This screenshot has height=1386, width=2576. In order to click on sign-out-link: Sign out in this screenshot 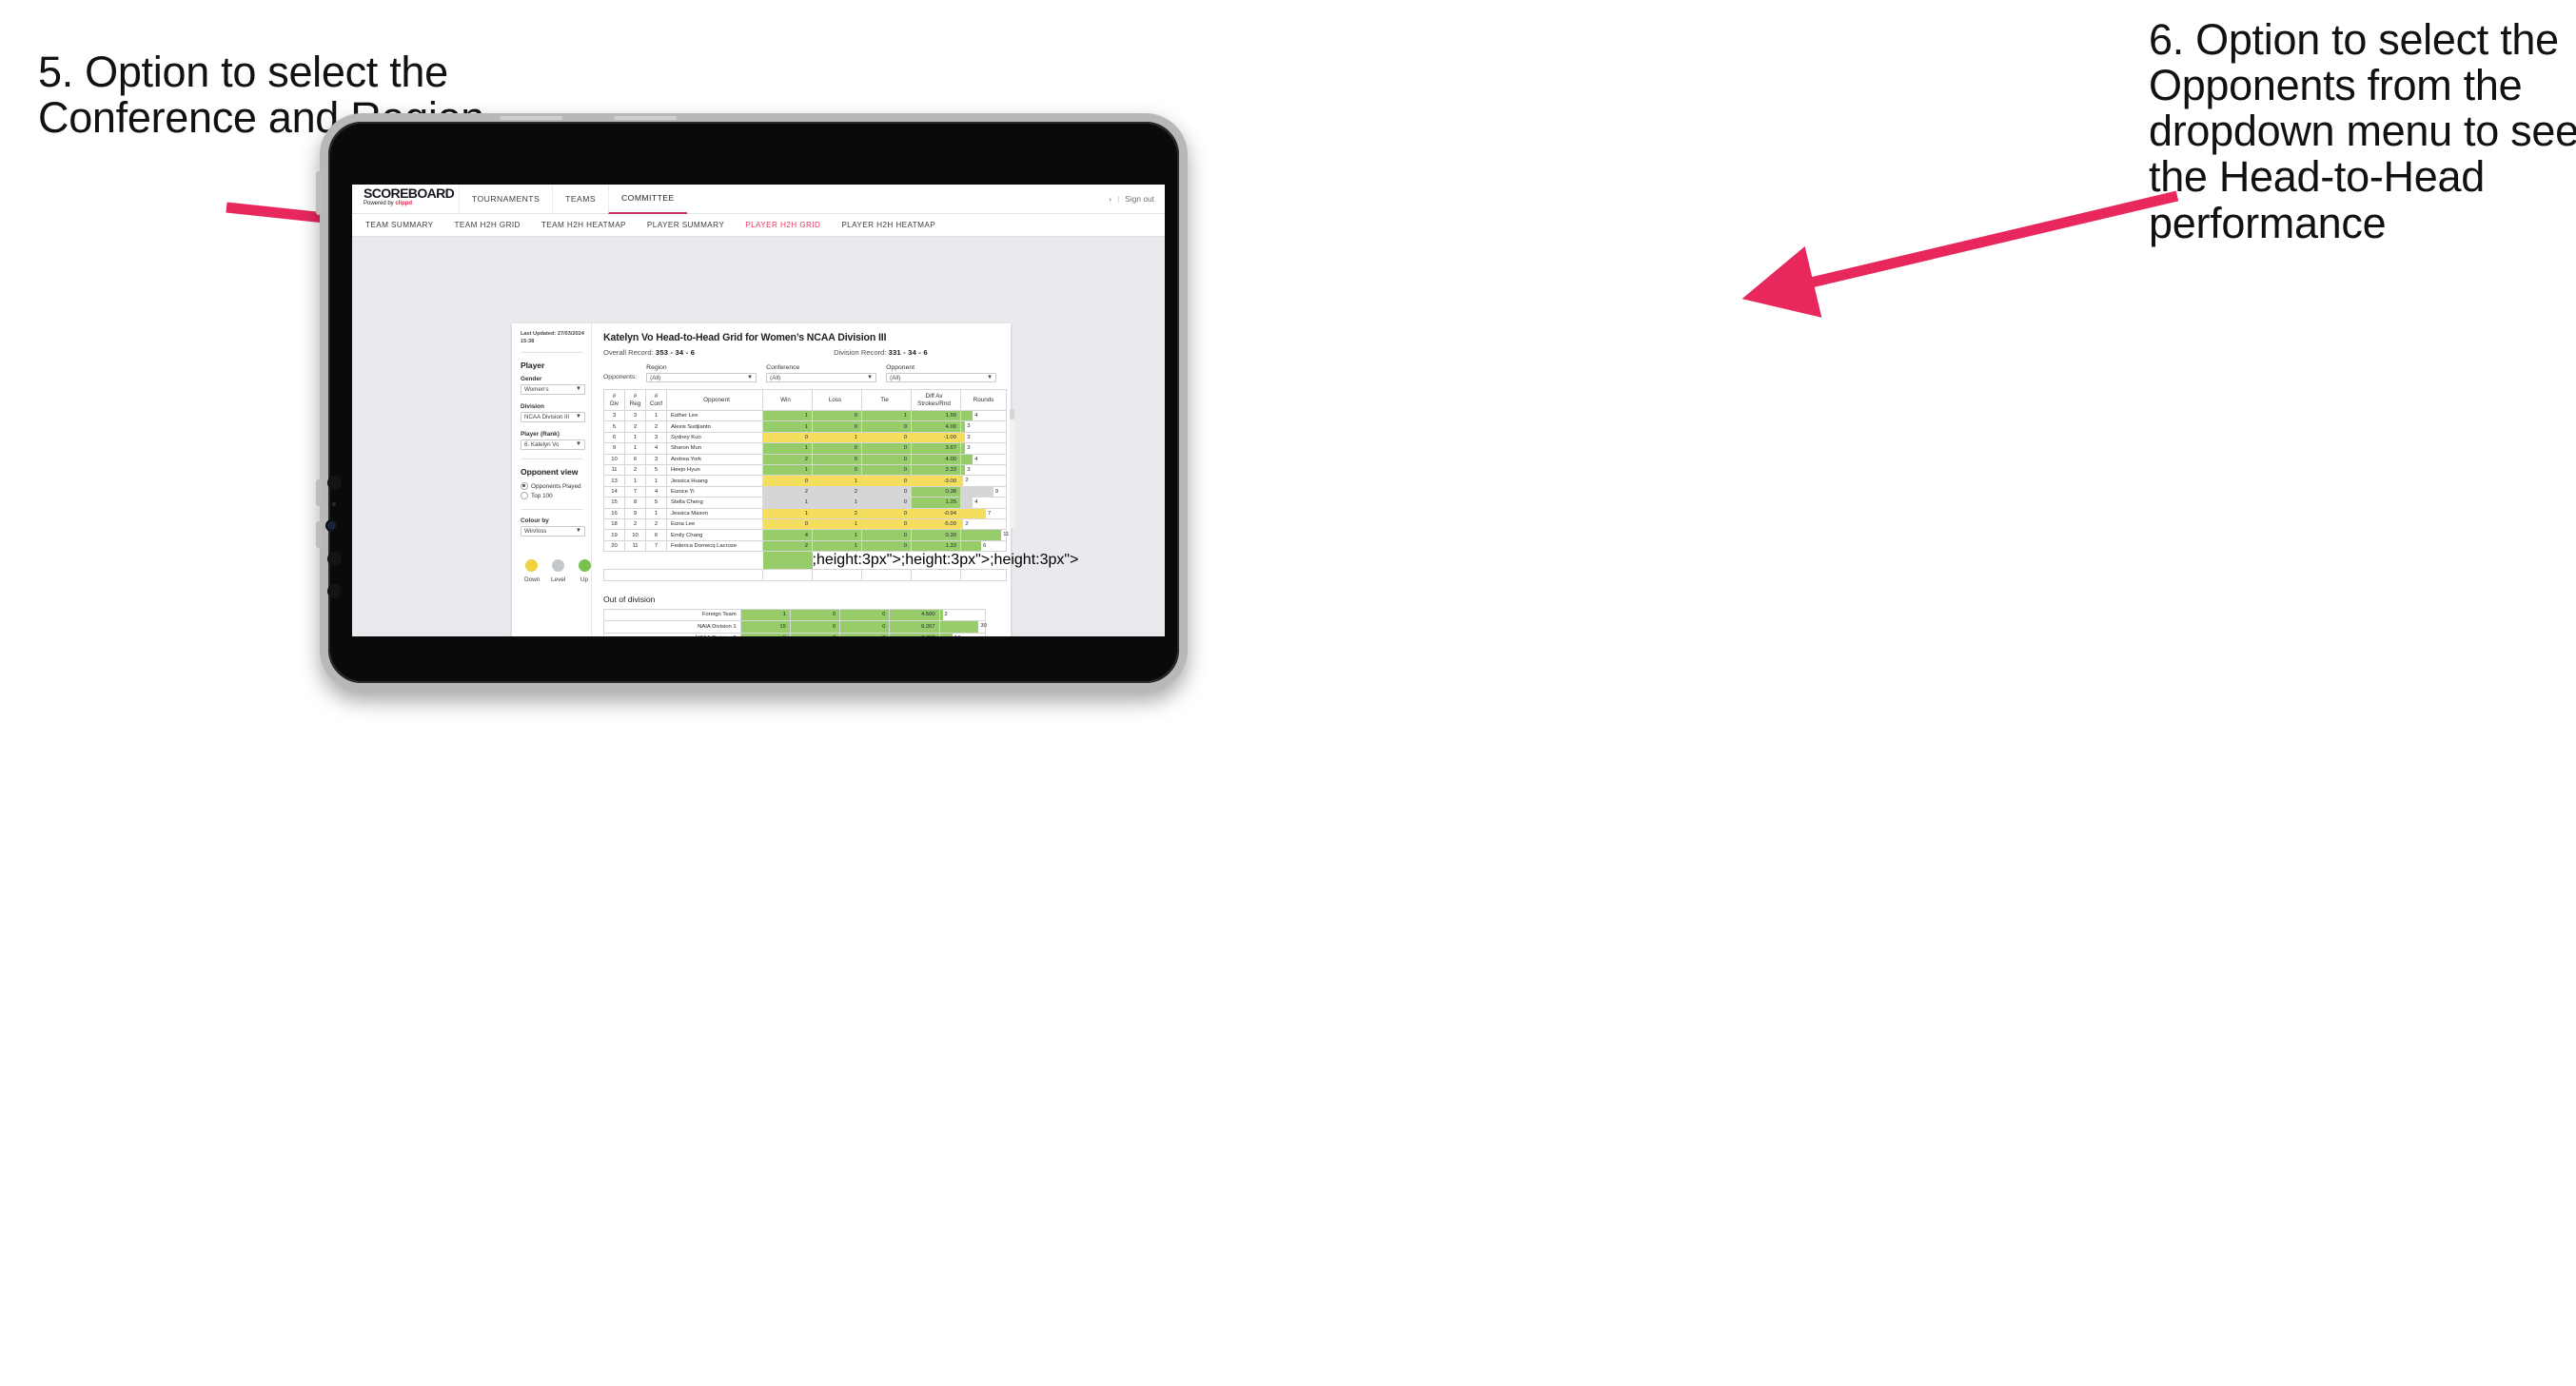, I will do `click(1139, 199)`.